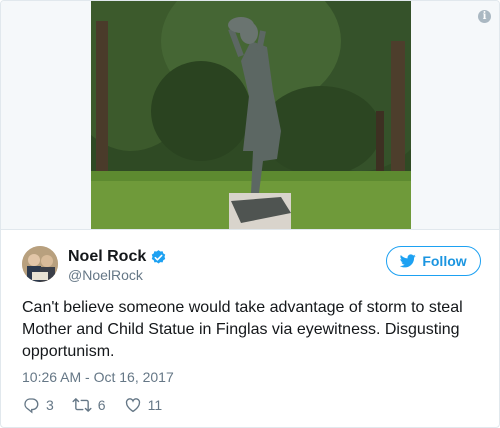 Image resolution: width=500 pixels, height=428 pixels. I want to click on retweet-action: 6, so click(89, 405).